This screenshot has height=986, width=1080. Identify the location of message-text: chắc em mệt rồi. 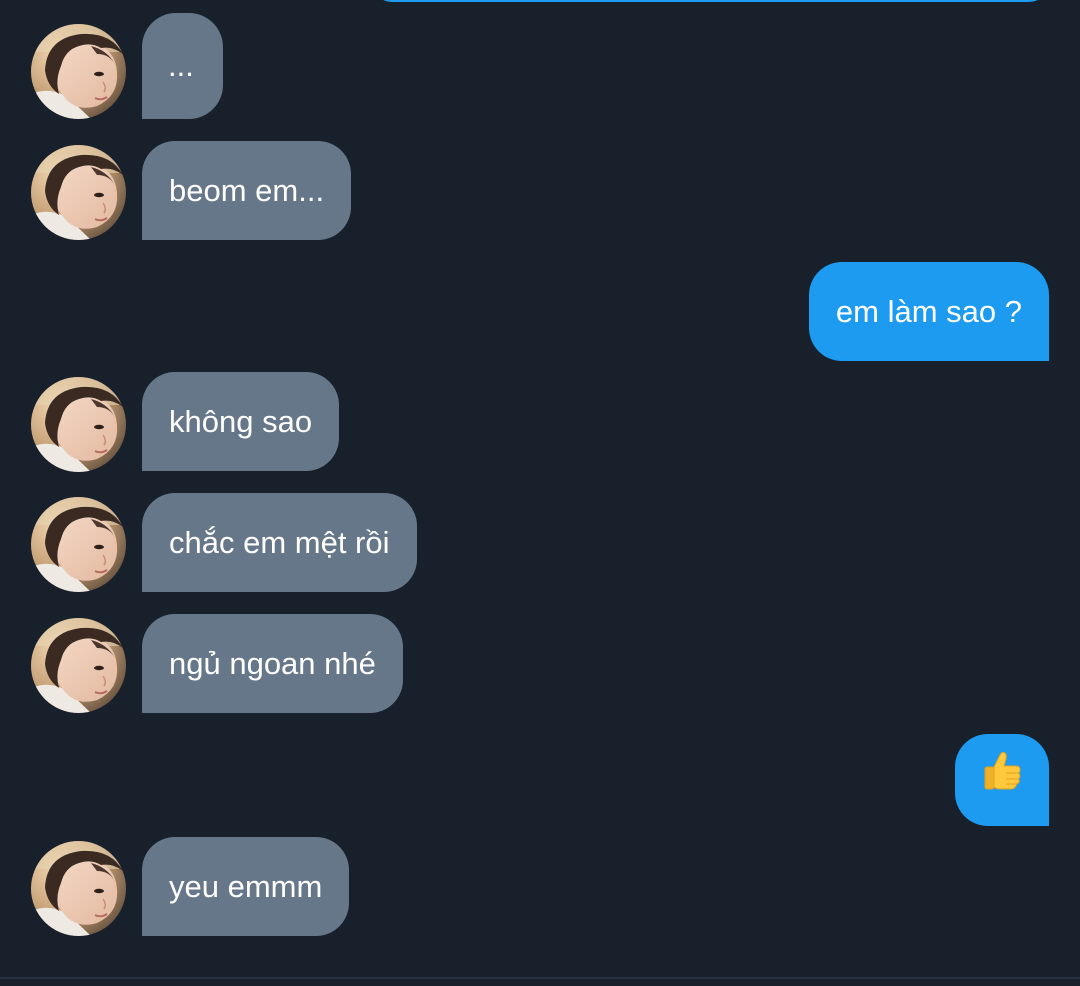
(279, 542).